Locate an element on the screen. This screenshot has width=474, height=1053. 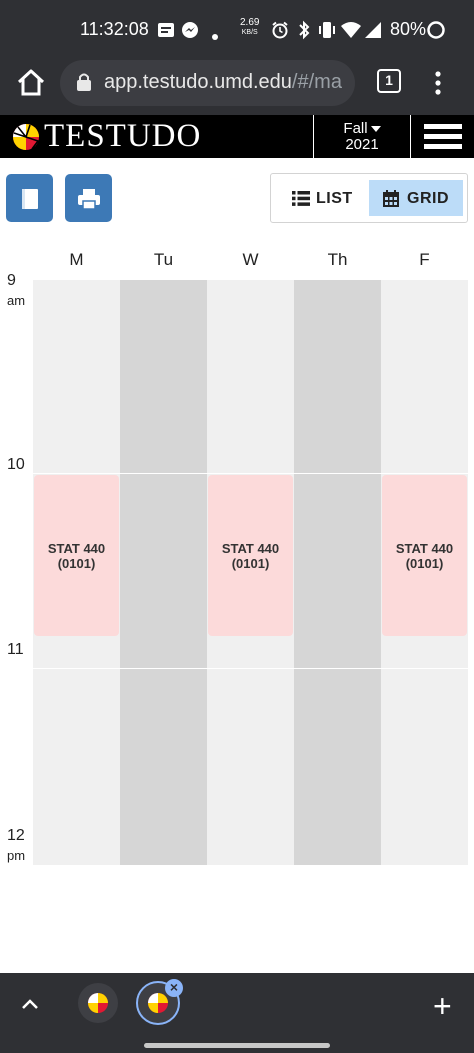
day-header-monday: M is located at coordinates (76, 259).